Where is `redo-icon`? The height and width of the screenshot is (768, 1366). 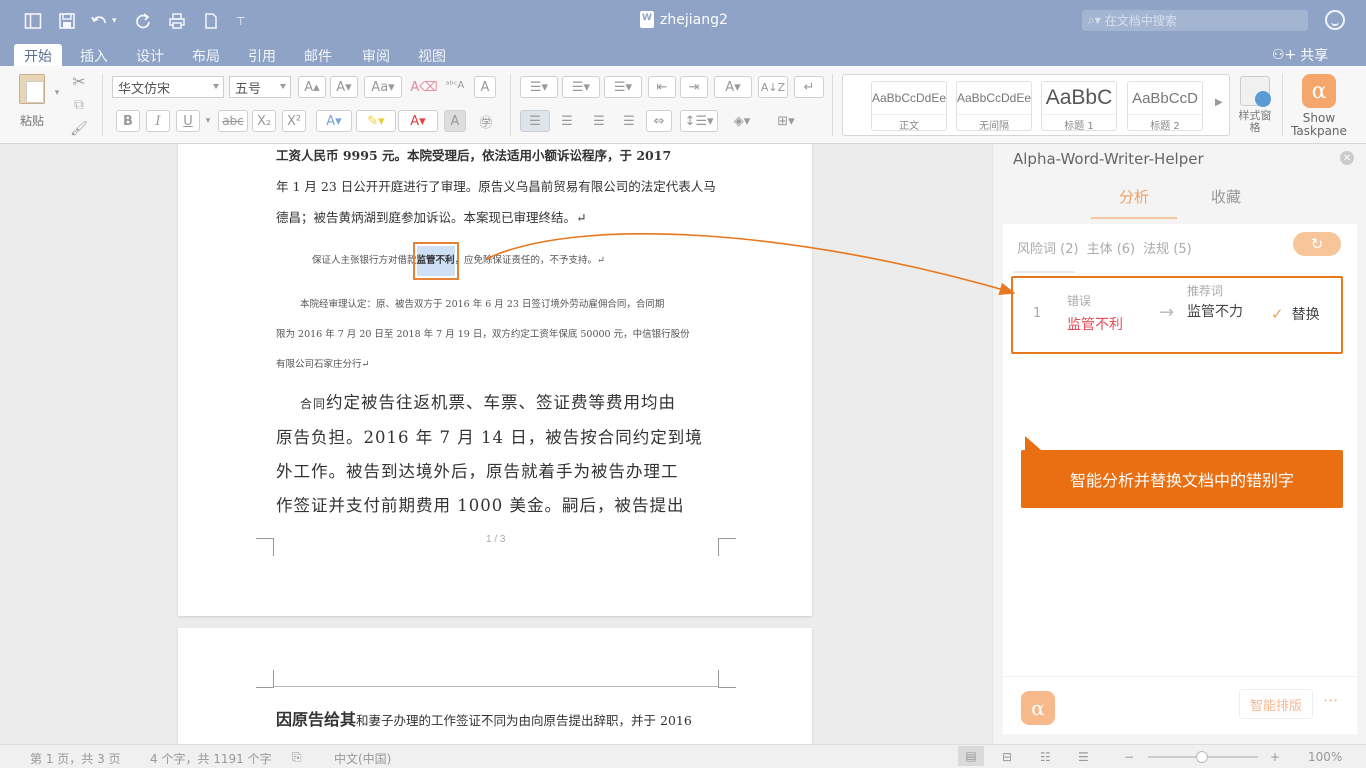
redo-icon is located at coordinates (143, 21).